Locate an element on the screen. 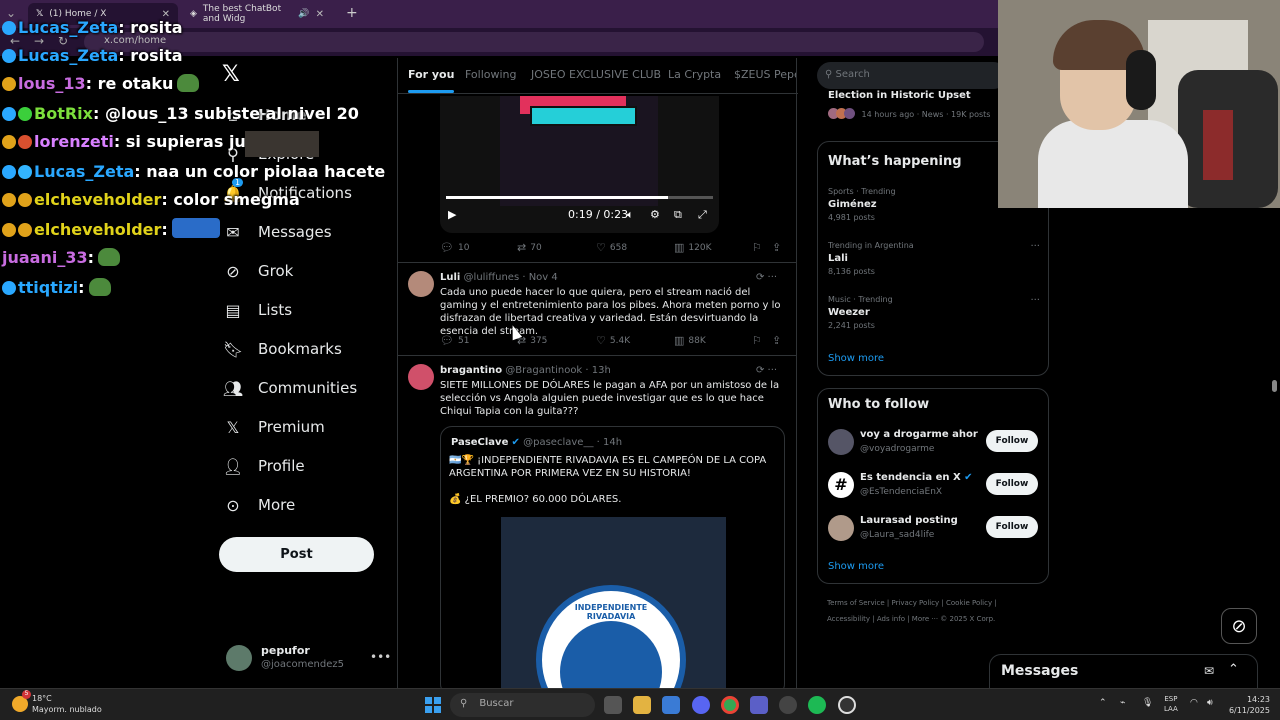 The height and width of the screenshot is (720, 1280). account-handle: @joacomendez5 is located at coordinates (302, 664).